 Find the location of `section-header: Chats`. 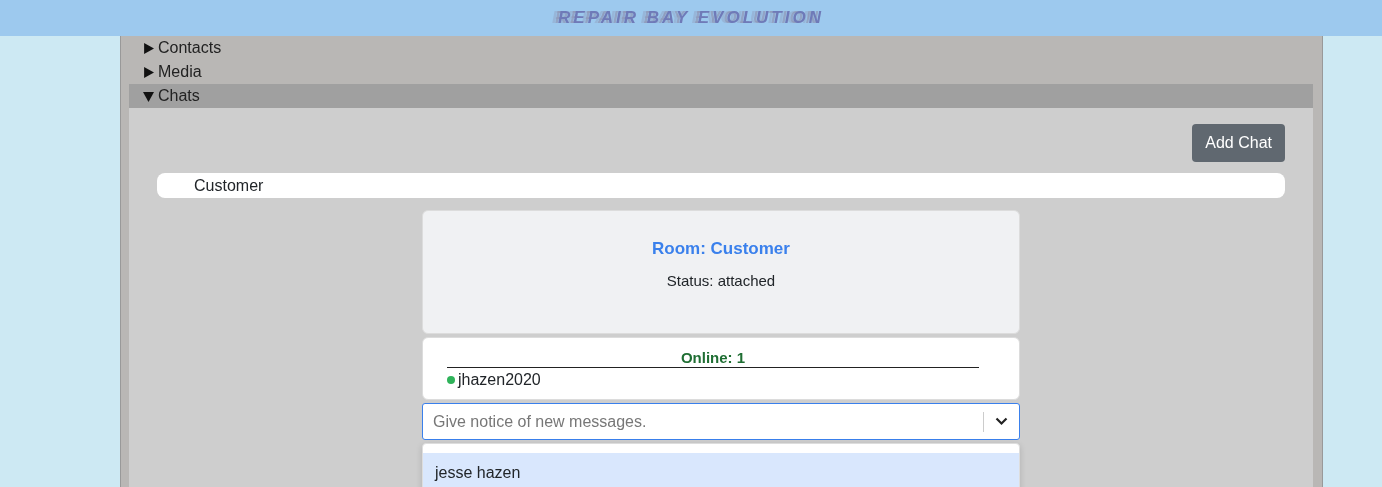

section-header: Chats is located at coordinates (721, 96).